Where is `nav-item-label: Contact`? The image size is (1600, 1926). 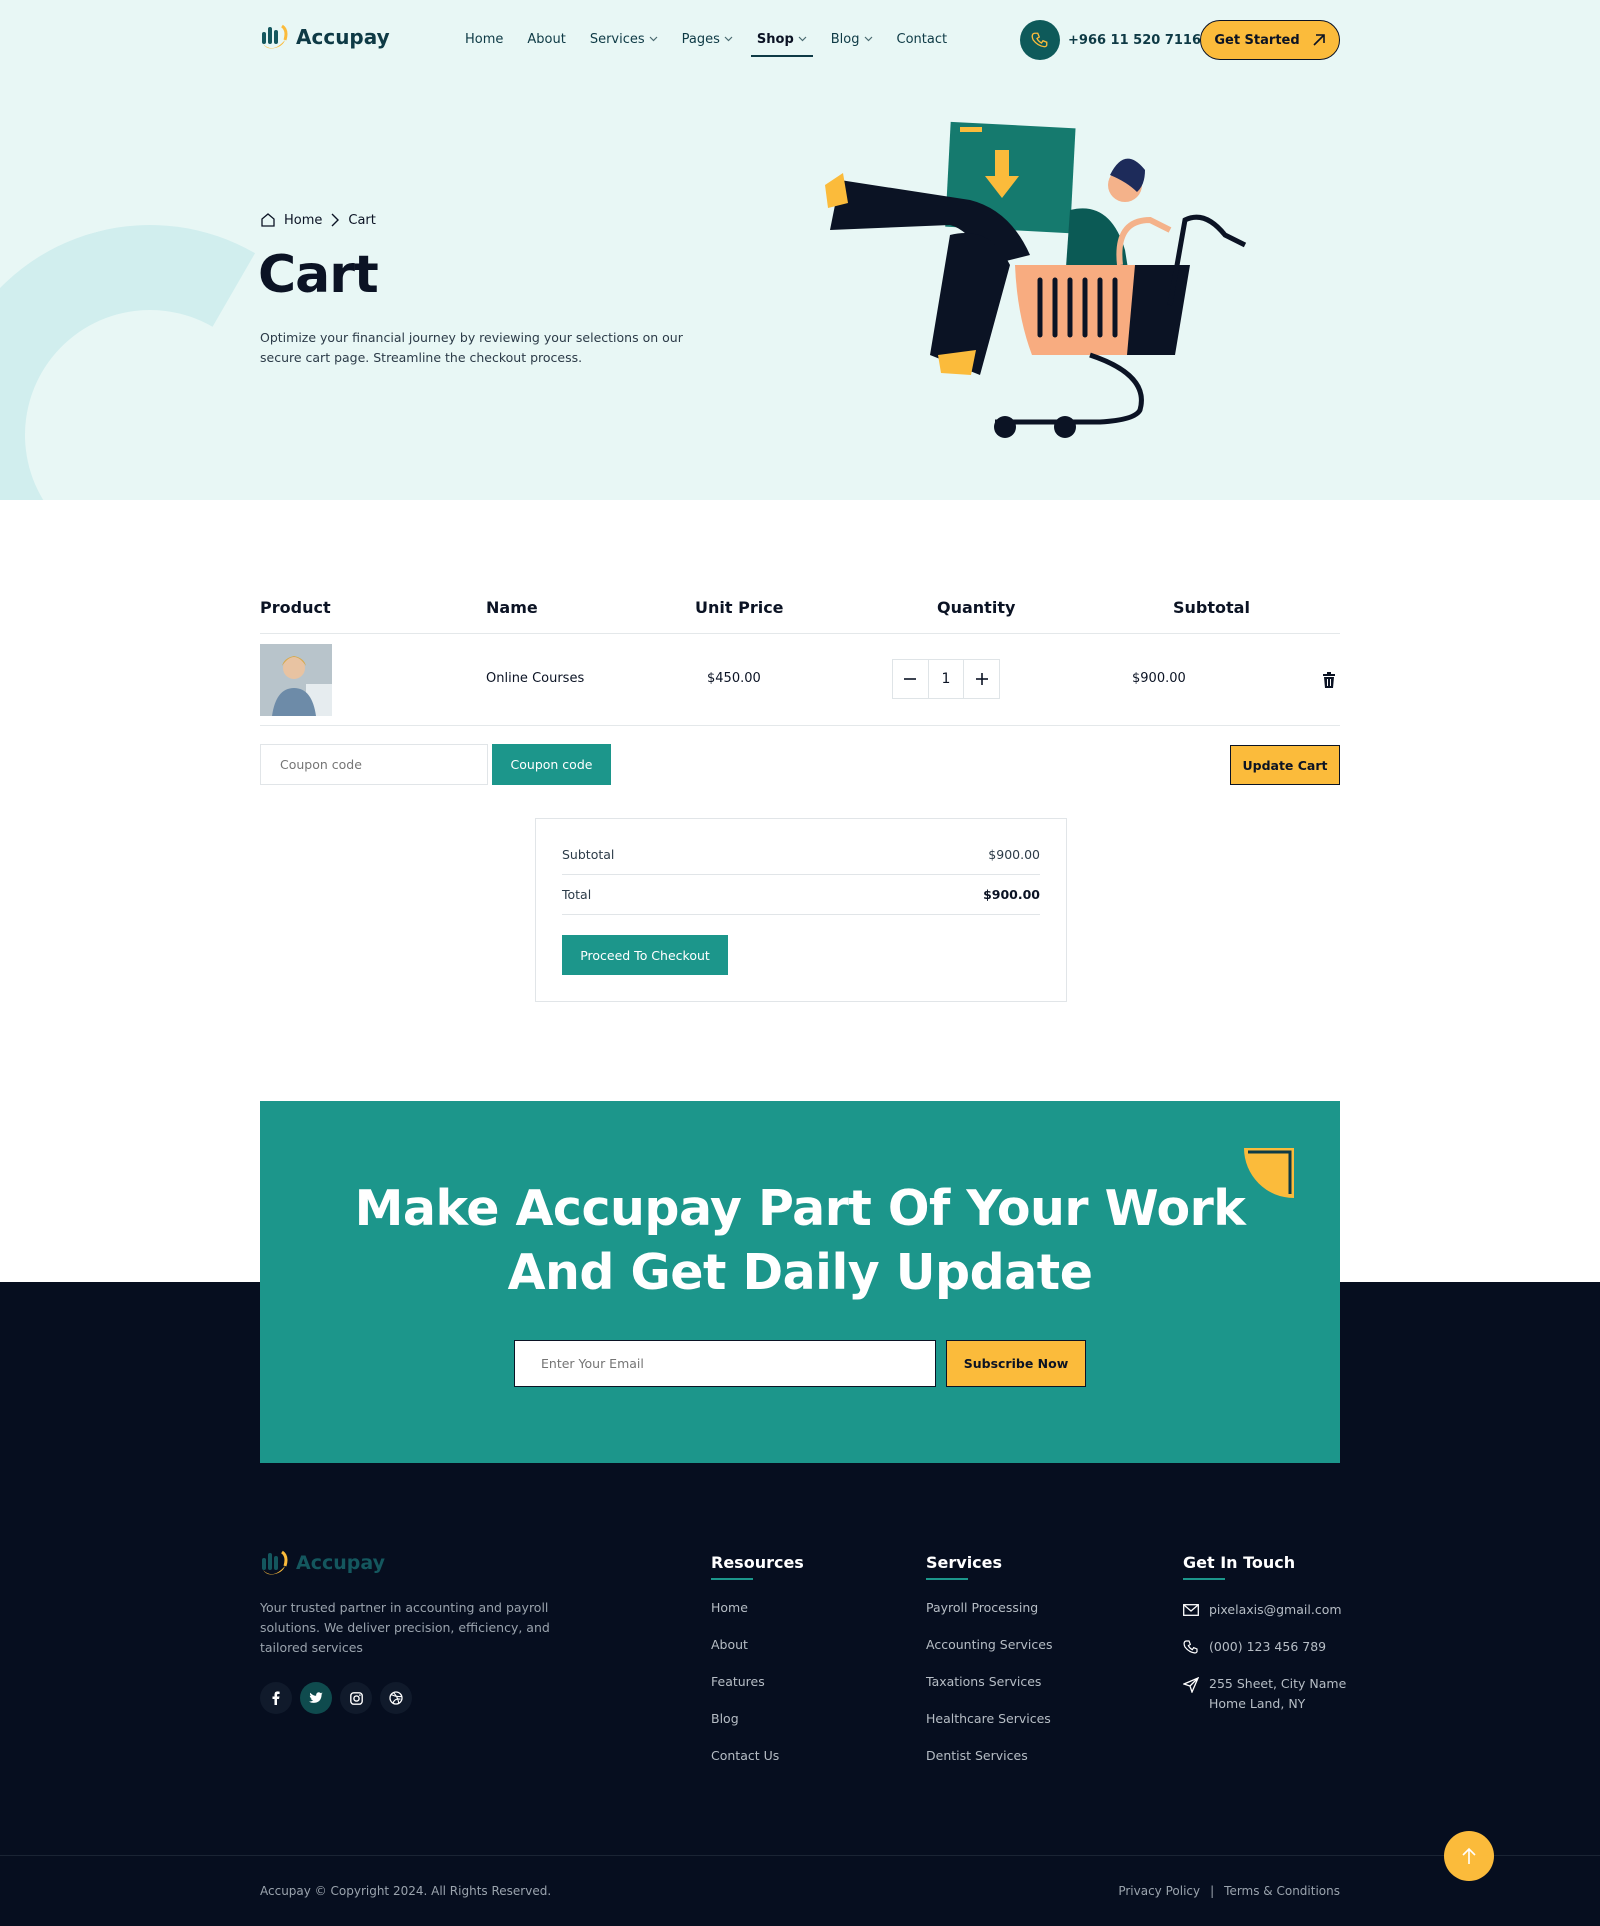 nav-item-label: Contact is located at coordinates (922, 39).